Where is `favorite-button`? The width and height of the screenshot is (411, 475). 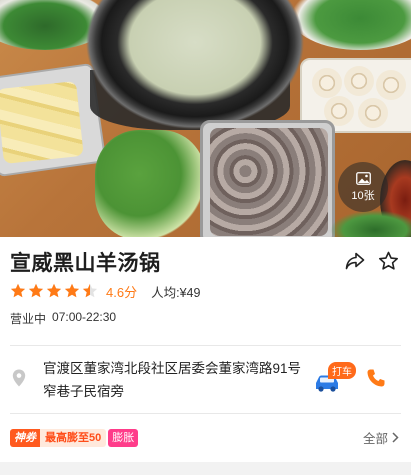 favorite-button is located at coordinates (388, 261).